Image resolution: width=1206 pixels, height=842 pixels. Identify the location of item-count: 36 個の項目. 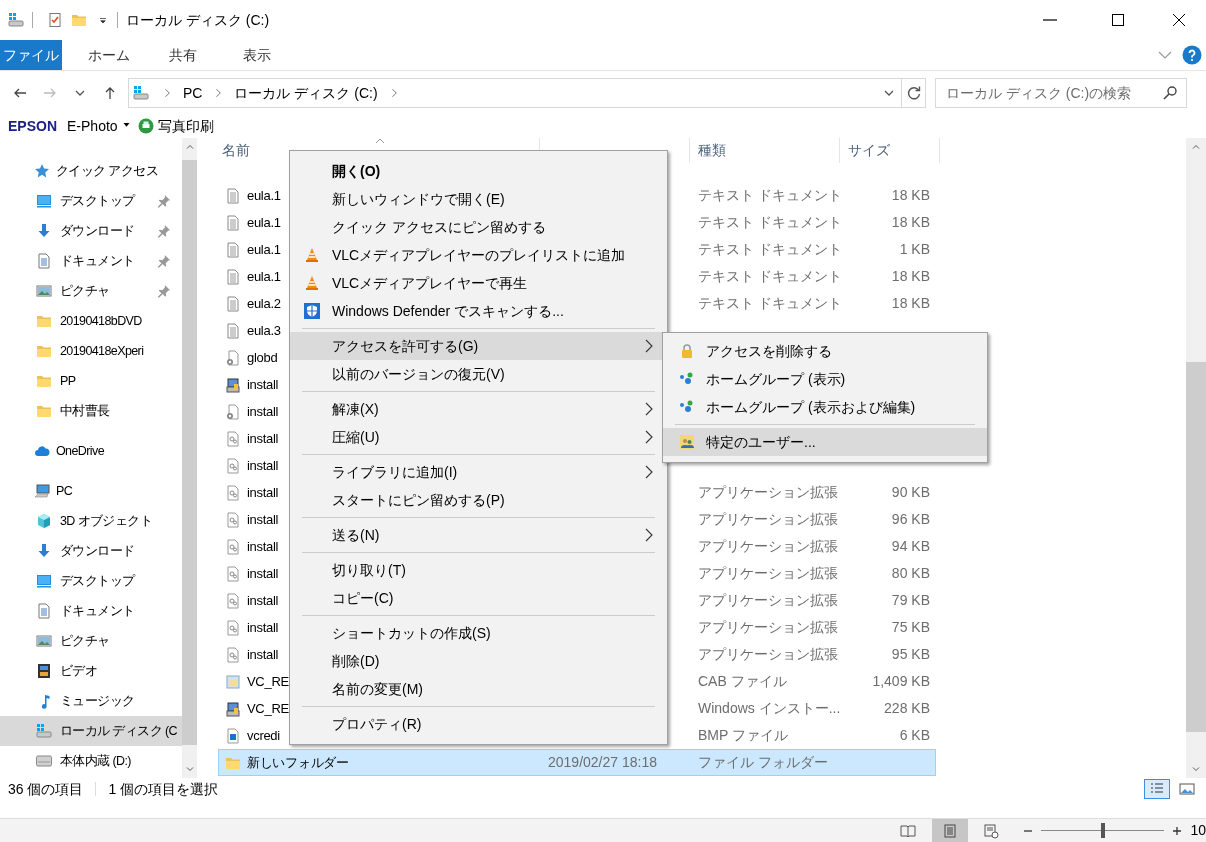
(46, 789).